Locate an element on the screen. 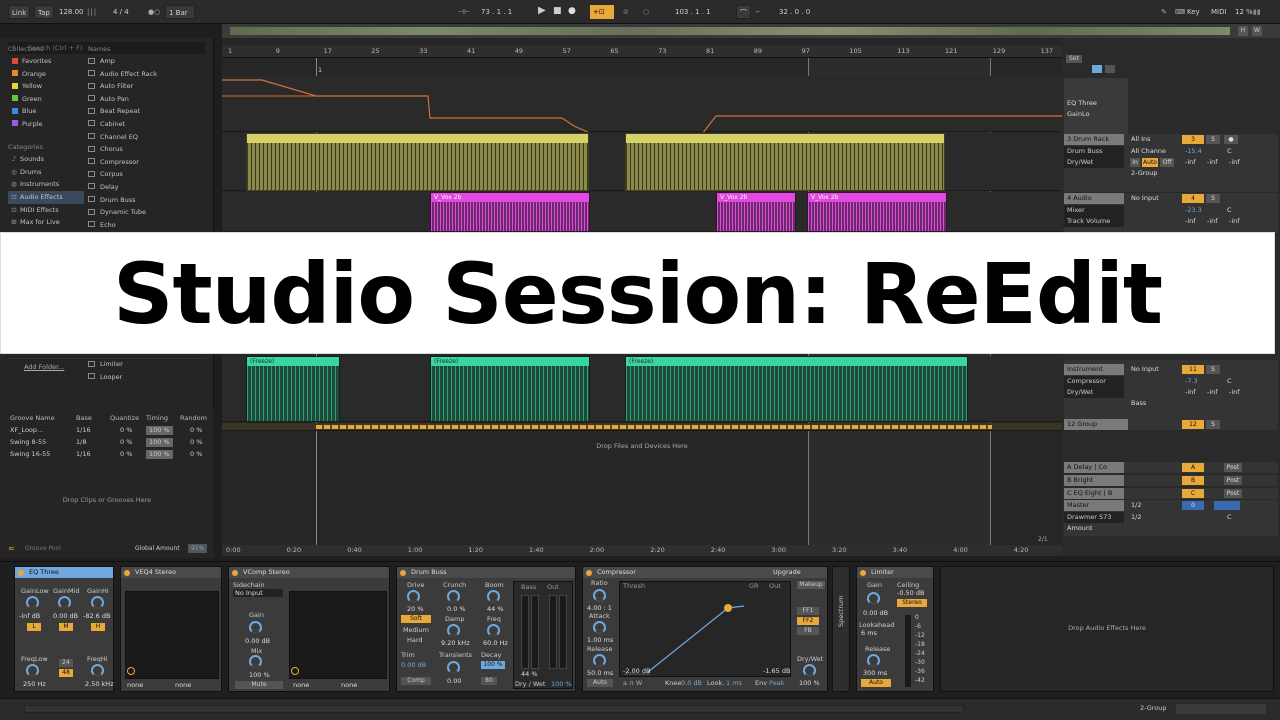 The width and height of the screenshot is (1280, 720). output-value: -1.65 dB is located at coordinates (776, 671).